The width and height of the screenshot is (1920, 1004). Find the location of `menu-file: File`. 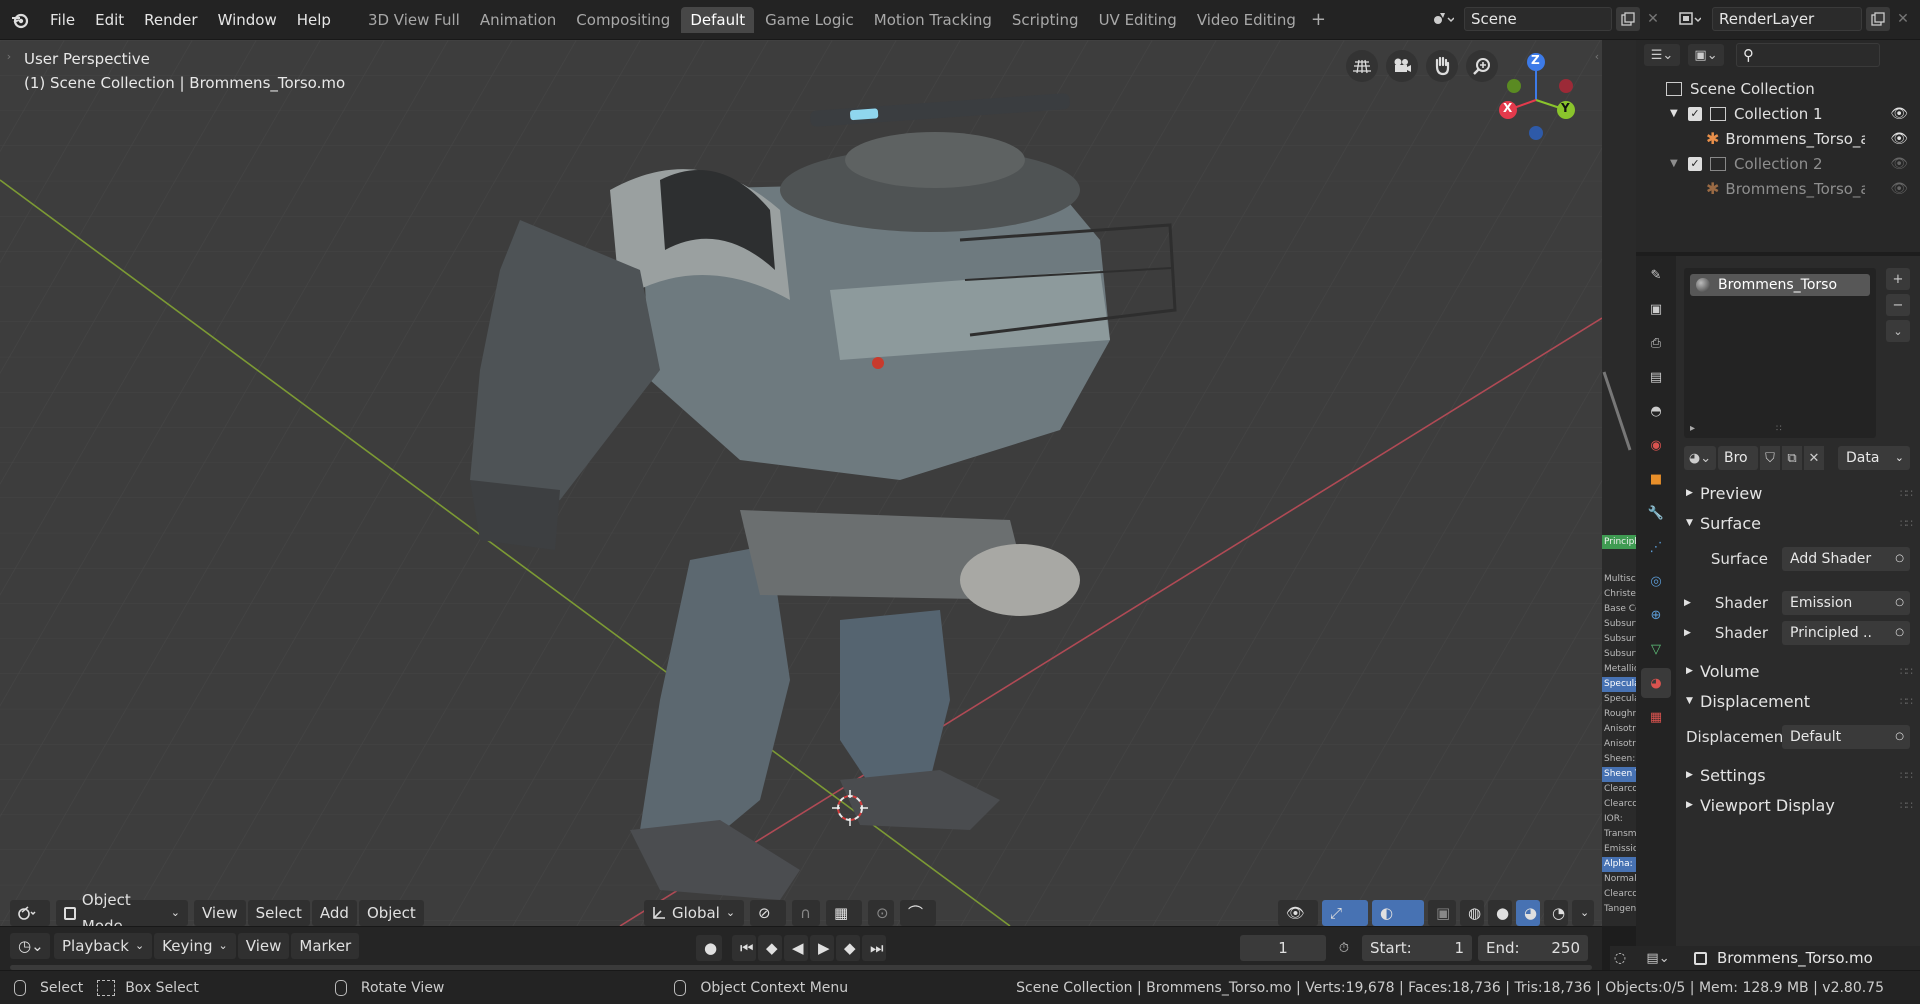

menu-file: File is located at coordinates (62, 20).